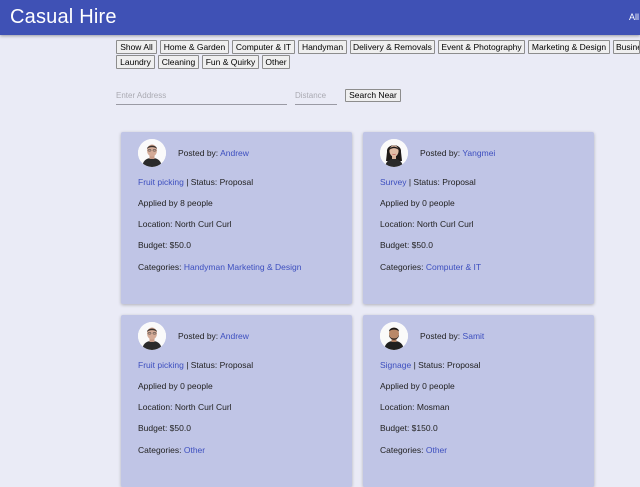  I want to click on poster-link: Samit, so click(474, 336).